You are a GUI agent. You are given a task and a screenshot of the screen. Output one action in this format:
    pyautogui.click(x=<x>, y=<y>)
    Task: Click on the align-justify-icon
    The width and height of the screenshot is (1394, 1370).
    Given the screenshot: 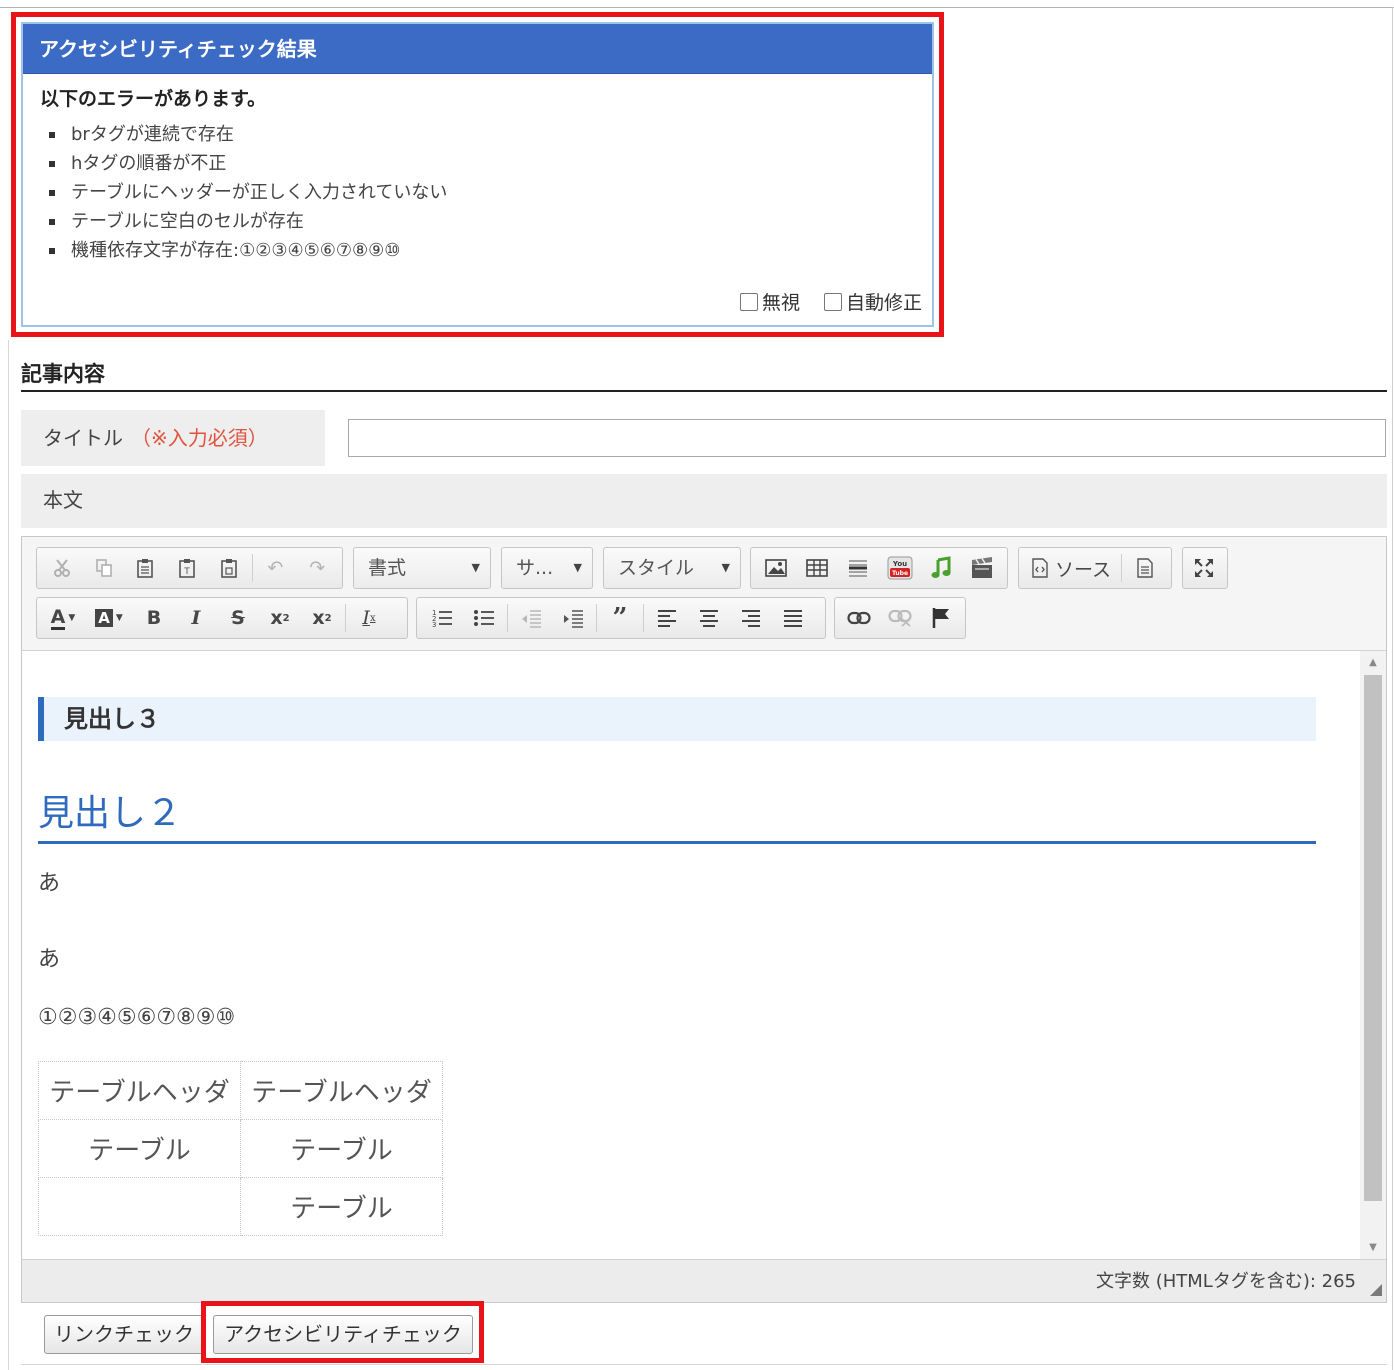 What is the action you would take?
    pyautogui.click(x=793, y=618)
    